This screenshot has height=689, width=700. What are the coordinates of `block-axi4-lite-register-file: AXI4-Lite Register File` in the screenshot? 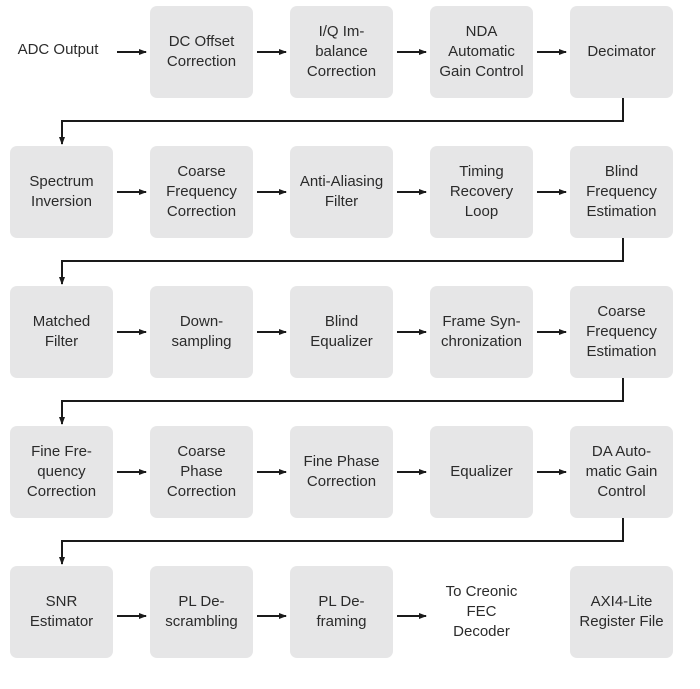 It's located at (621, 612).